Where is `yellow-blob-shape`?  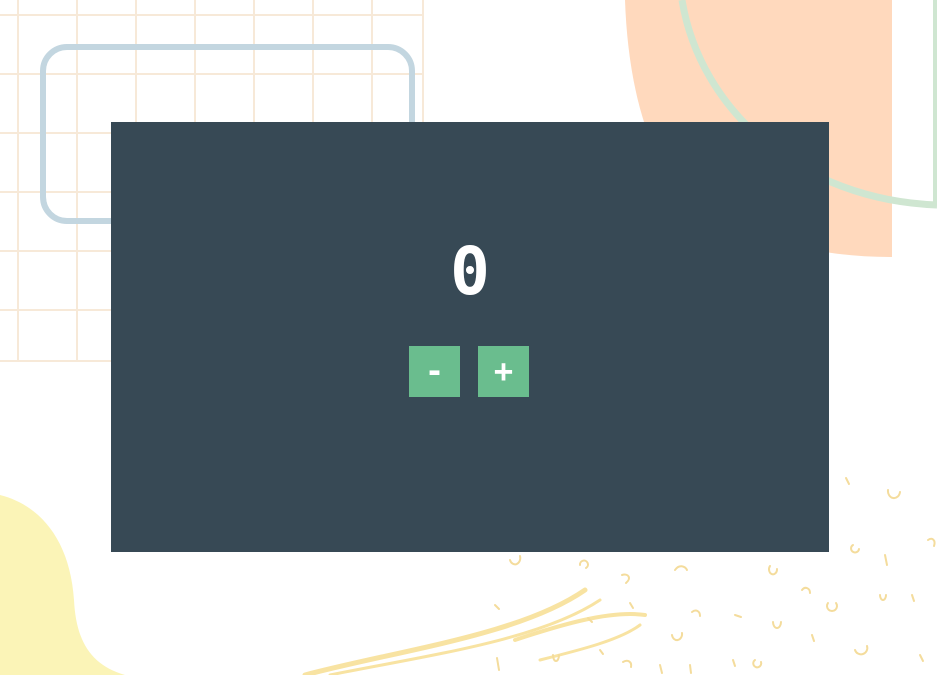
yellow-blob-shape is located at coordinates (62, 585).